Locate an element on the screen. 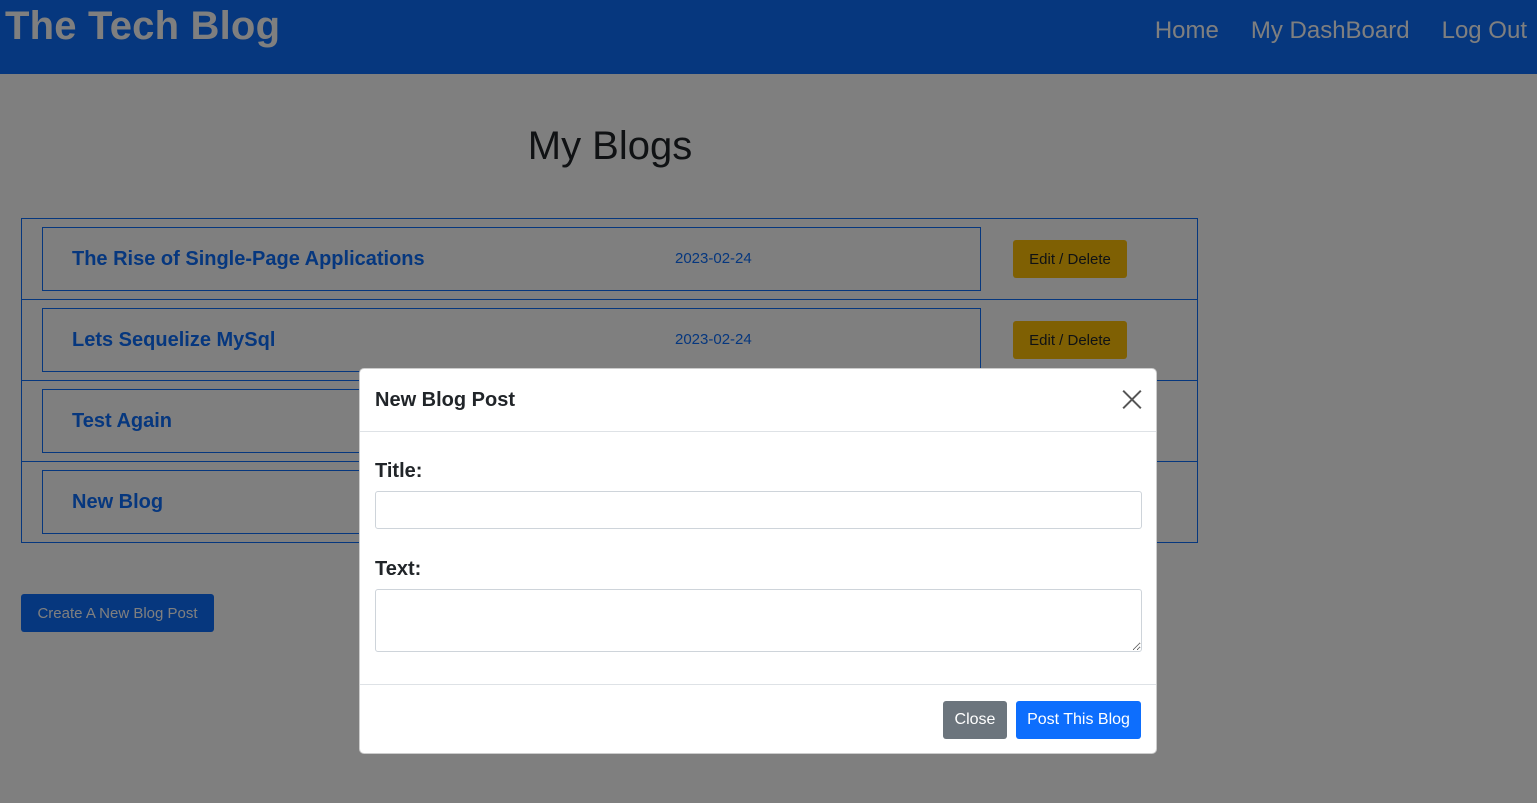  modal-footer: Close Post This Blog is located at coordinates (758, 719).